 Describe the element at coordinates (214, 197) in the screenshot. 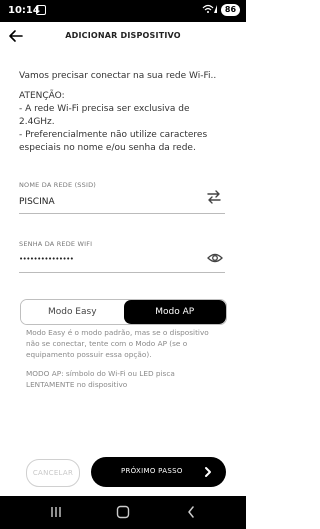

I see `swap-arrows-icon` at that location.